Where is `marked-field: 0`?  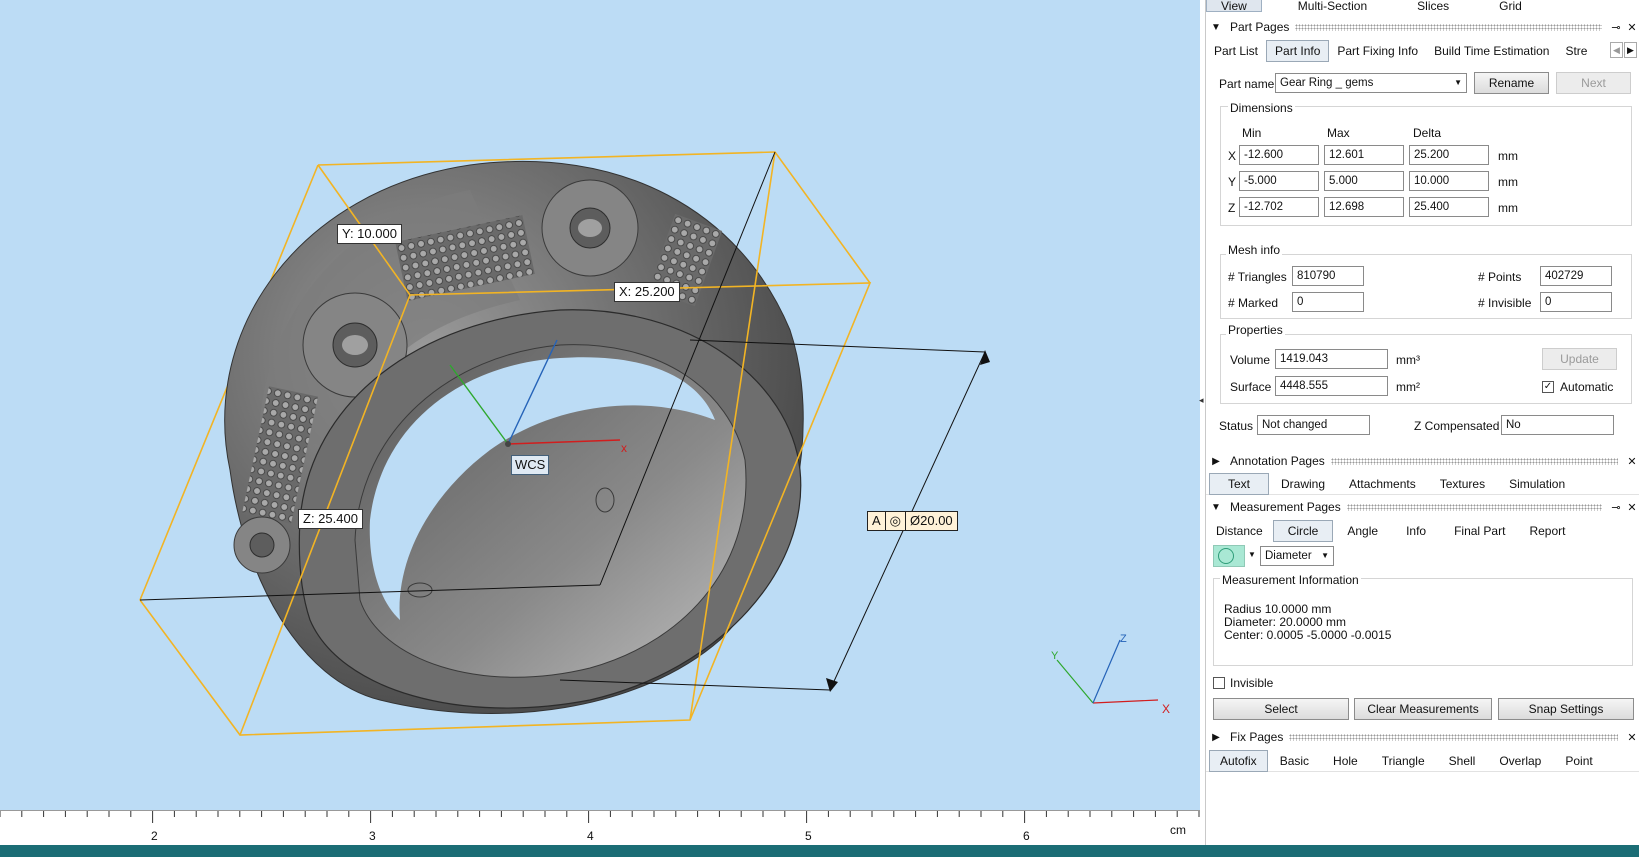
marked-field: 0 is located at coordinates (1328, 302).